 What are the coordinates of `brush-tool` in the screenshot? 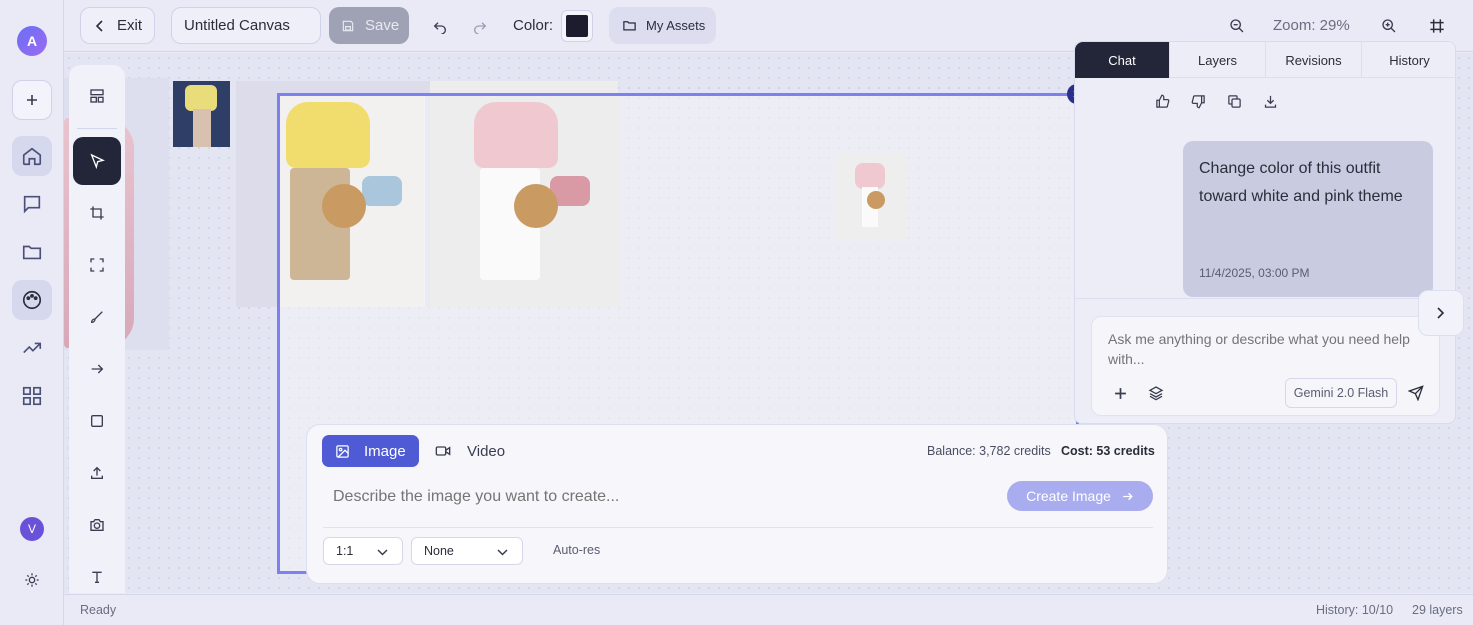 It's located at (97, 317).